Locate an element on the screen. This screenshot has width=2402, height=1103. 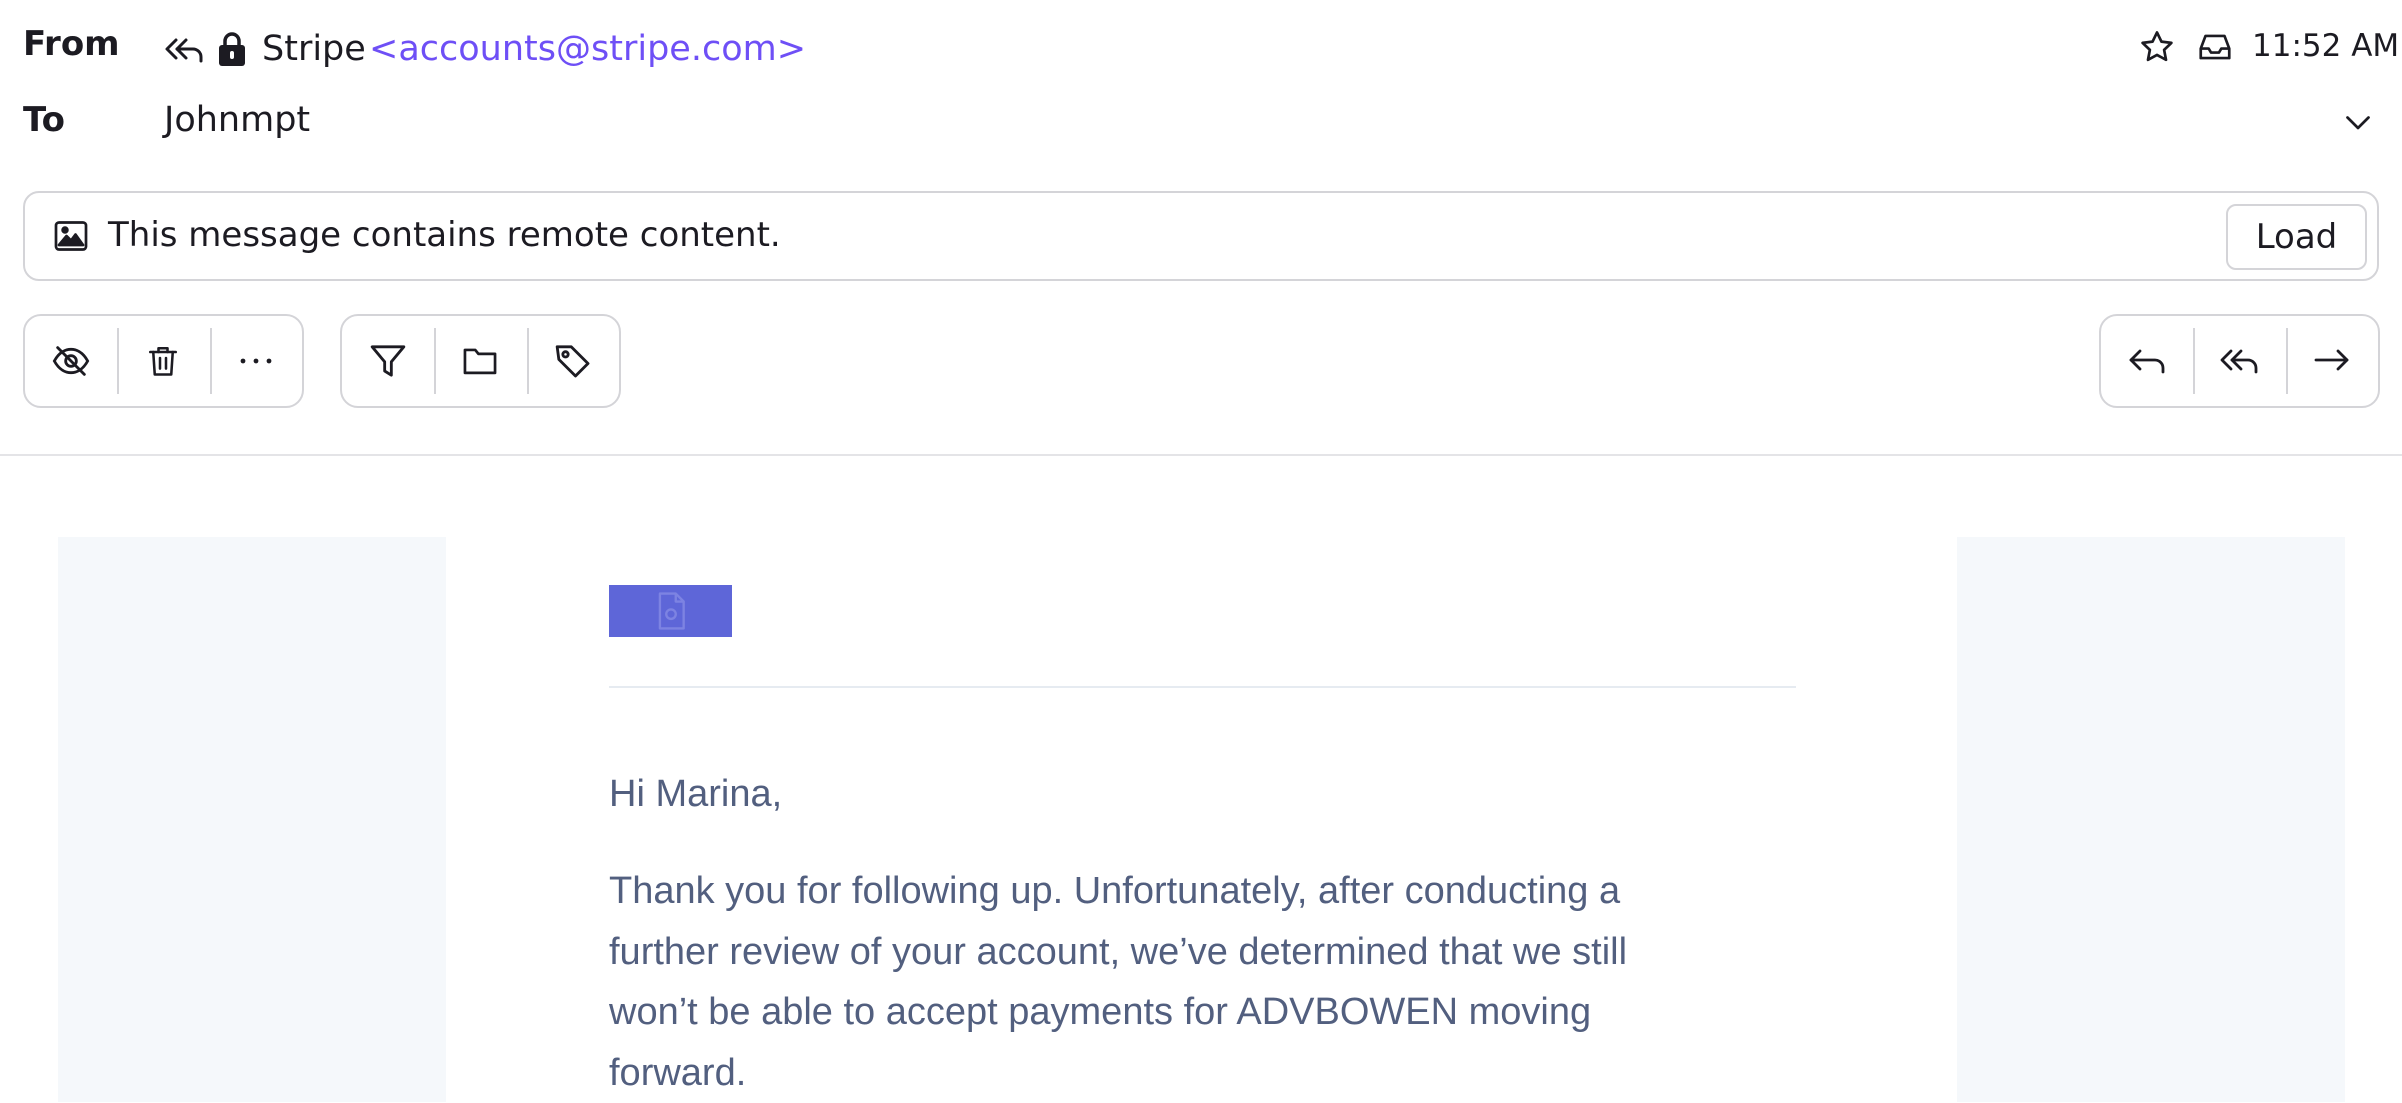
email-side-panel-right is located at coordinates (2151, 819).